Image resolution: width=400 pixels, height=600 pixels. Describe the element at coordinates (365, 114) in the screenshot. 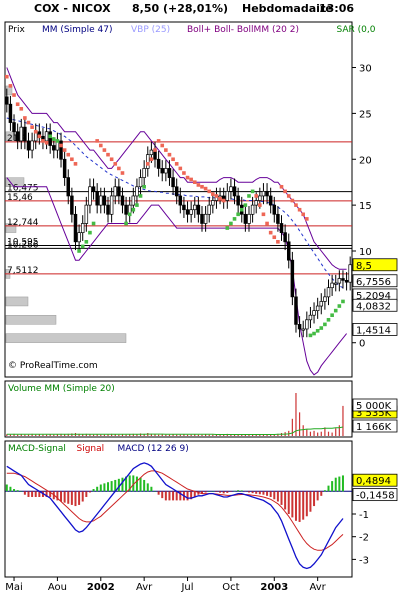

I see `price-y-tick-label: 25` at that location.